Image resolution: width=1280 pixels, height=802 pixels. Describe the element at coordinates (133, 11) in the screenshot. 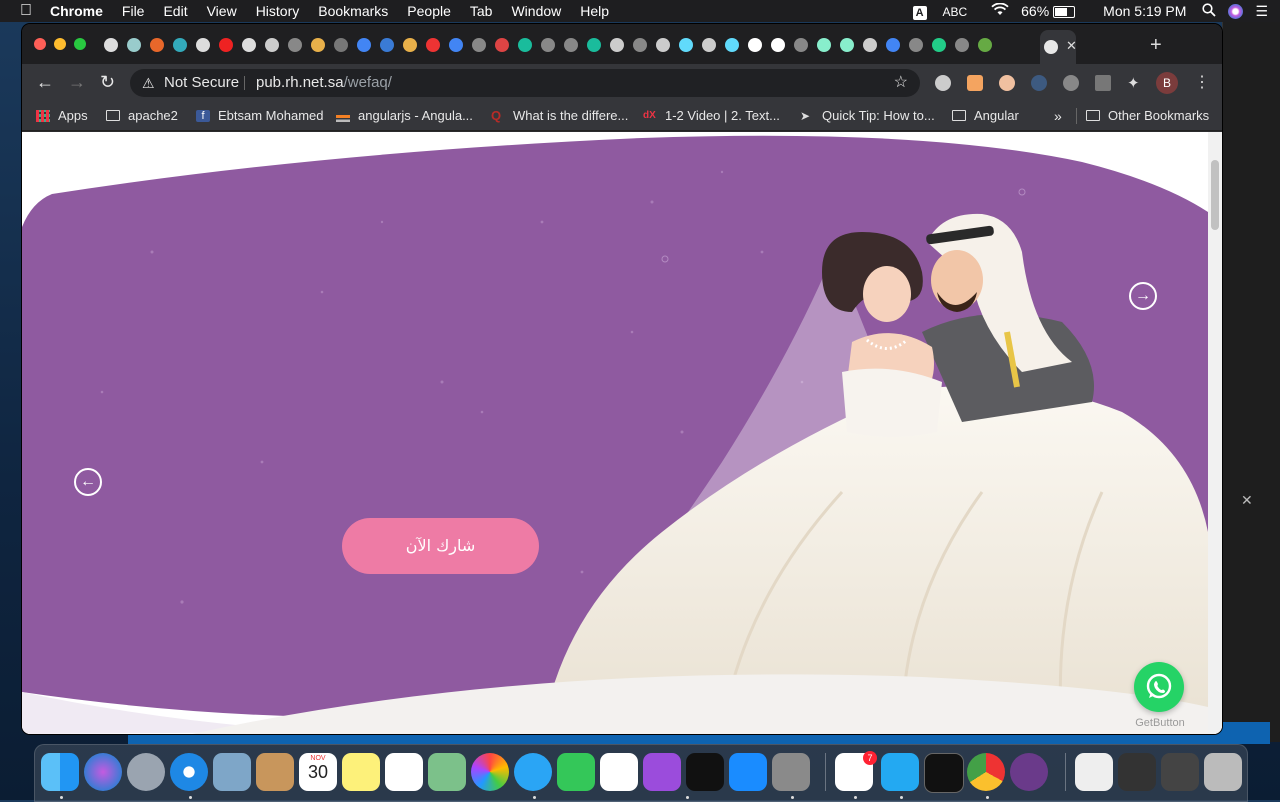

I see `menu-file: File` at that location.